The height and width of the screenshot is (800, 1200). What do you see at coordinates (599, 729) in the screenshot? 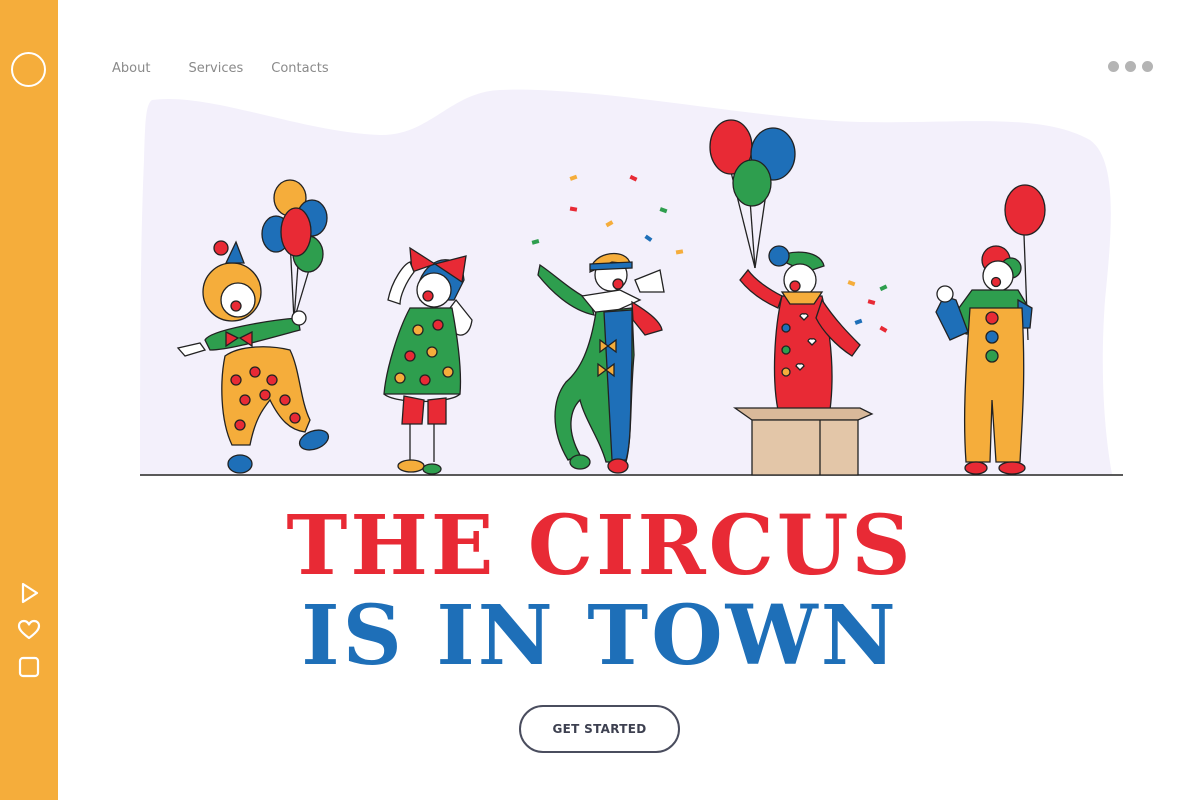
I see `get-started-button: GET STARTED` at bounding box center [599, 729].